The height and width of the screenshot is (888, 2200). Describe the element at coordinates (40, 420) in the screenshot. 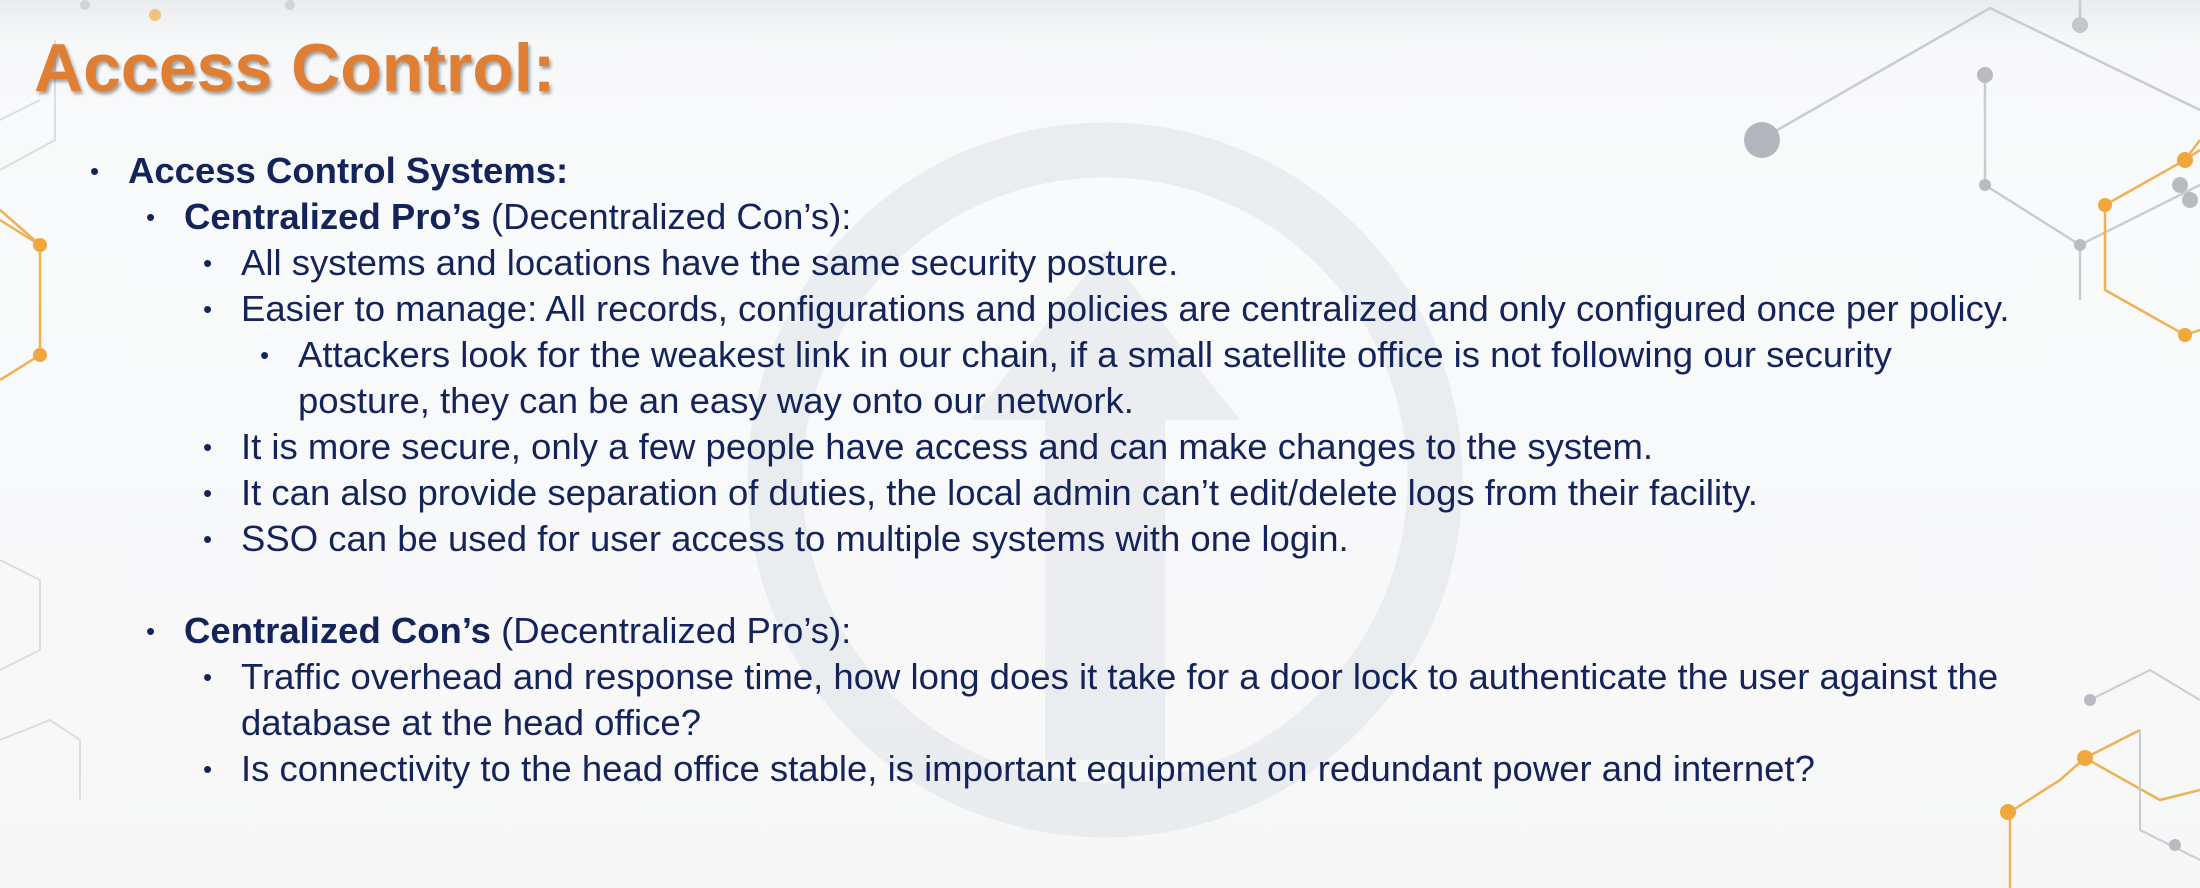

I see `left-network-lines` at that location.